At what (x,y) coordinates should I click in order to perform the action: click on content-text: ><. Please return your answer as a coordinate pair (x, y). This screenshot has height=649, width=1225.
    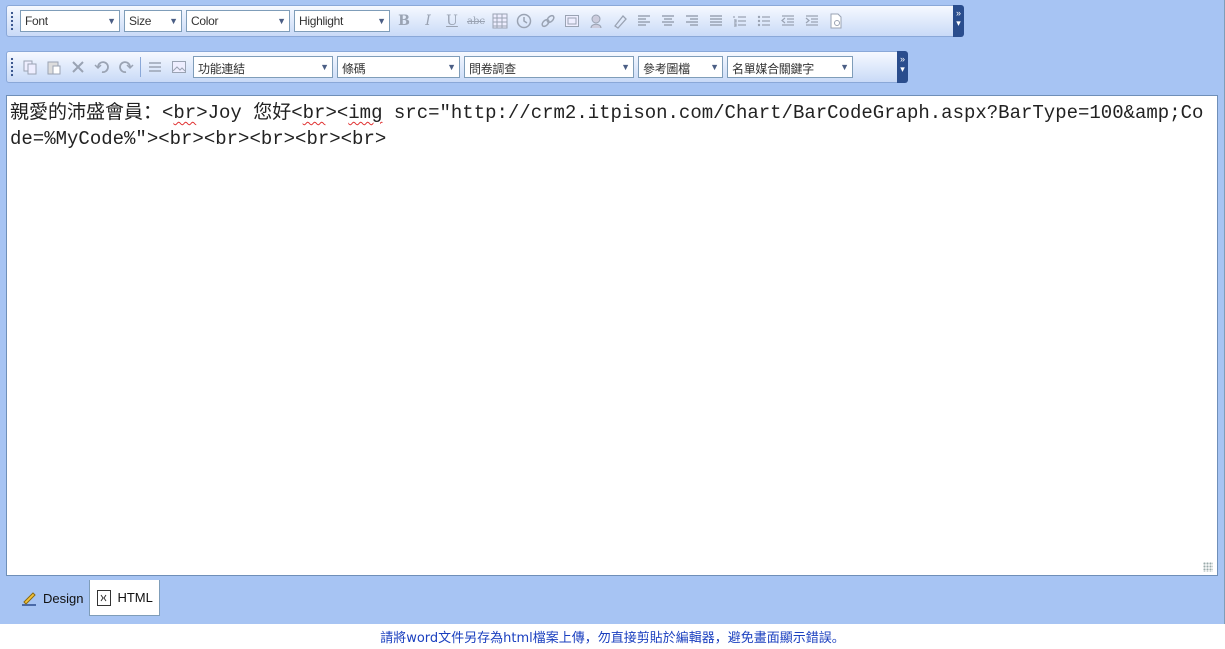
    Looking at the image, I should click on (337, 113).